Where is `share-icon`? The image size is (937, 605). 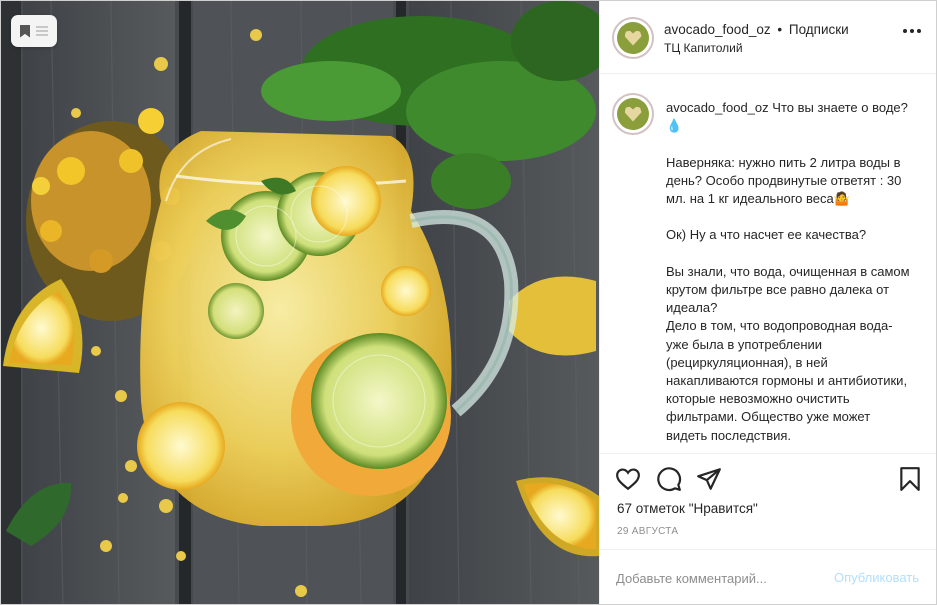
share-icon is located at coordinates (709, 479).